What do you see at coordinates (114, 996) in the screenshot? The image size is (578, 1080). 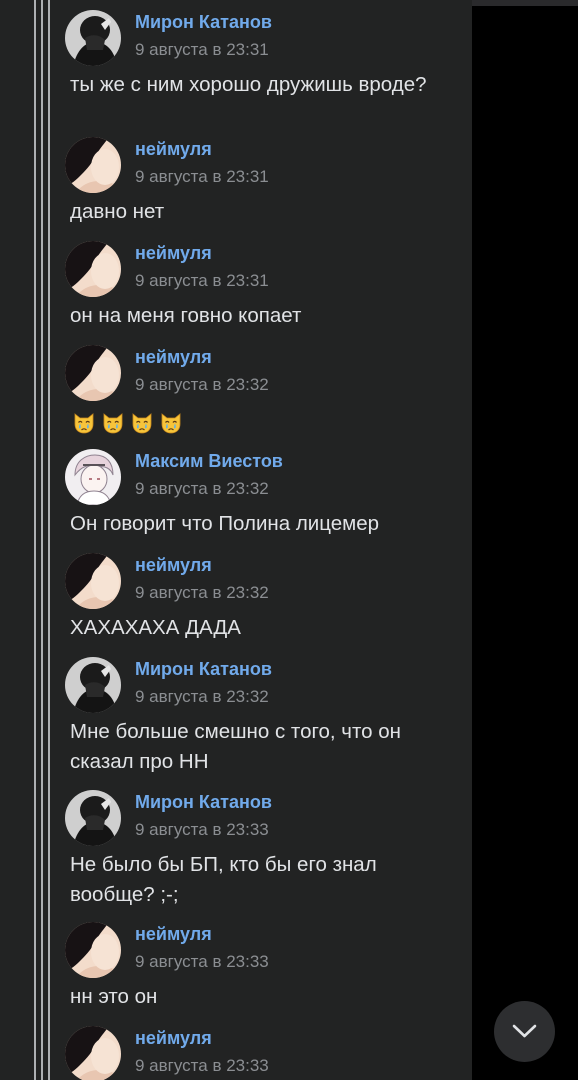 I see `comment-text: нн это он` at bounding box center [114, 996].